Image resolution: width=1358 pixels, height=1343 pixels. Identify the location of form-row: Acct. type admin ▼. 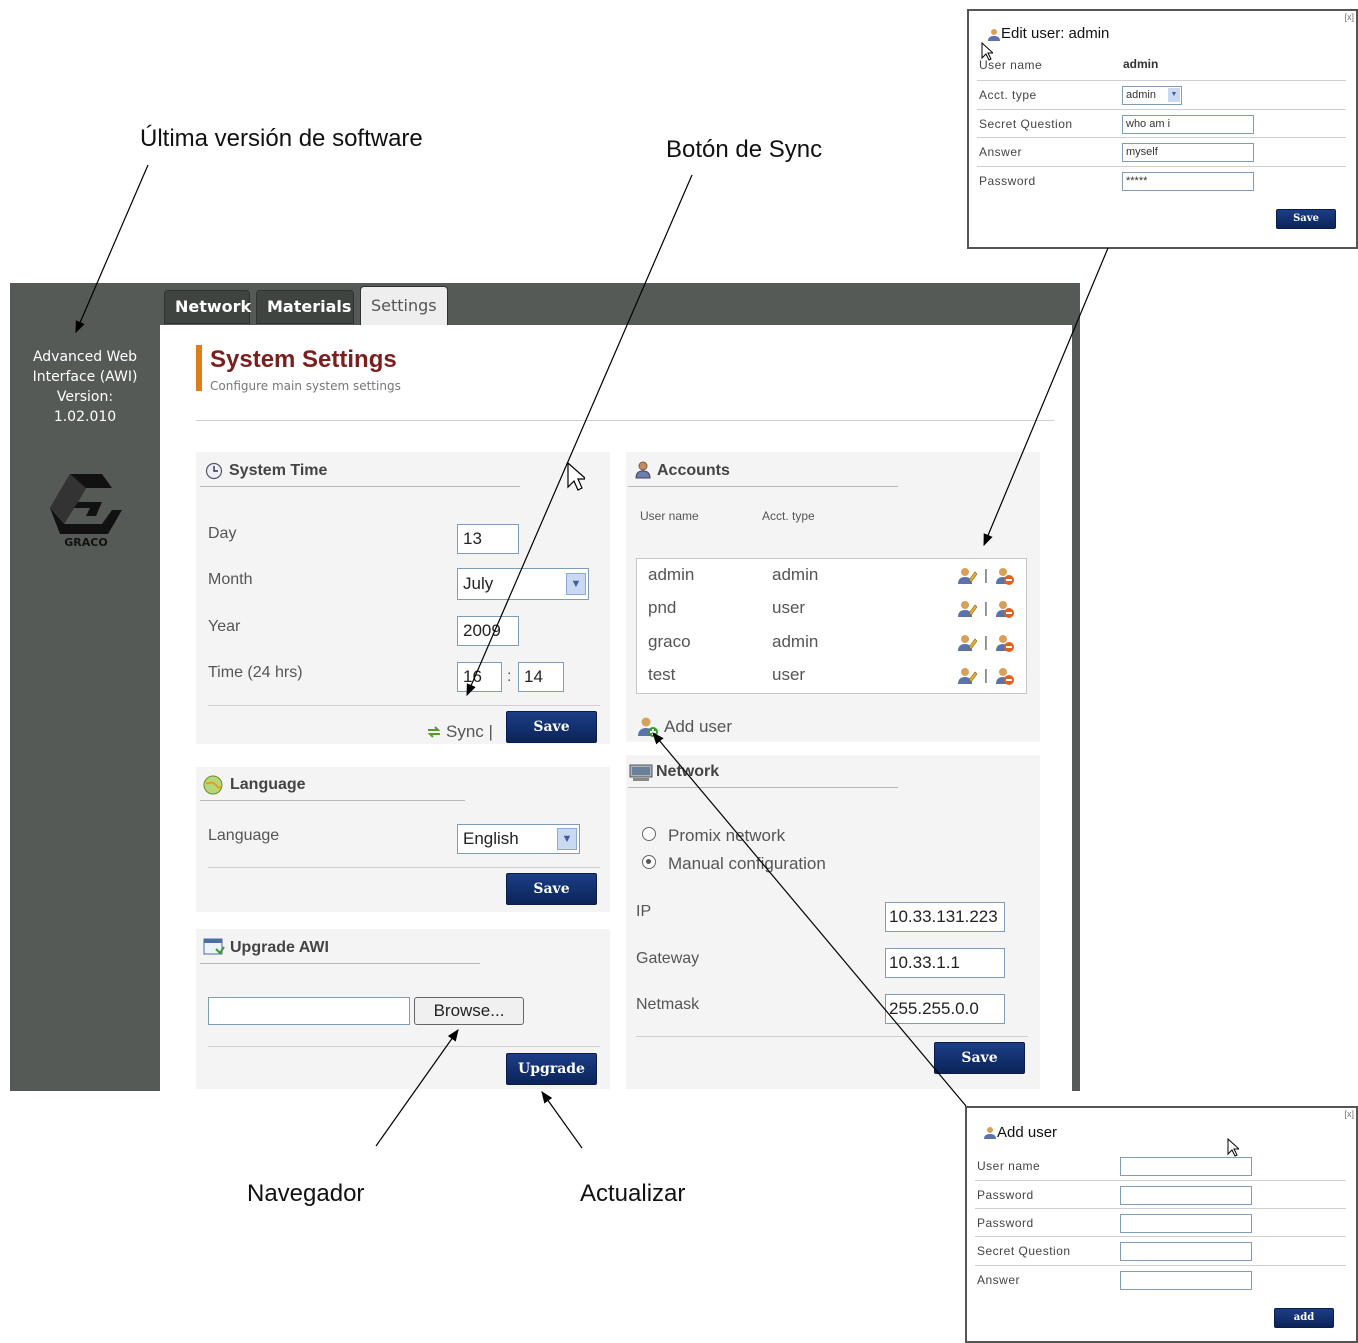
(1161, 94).